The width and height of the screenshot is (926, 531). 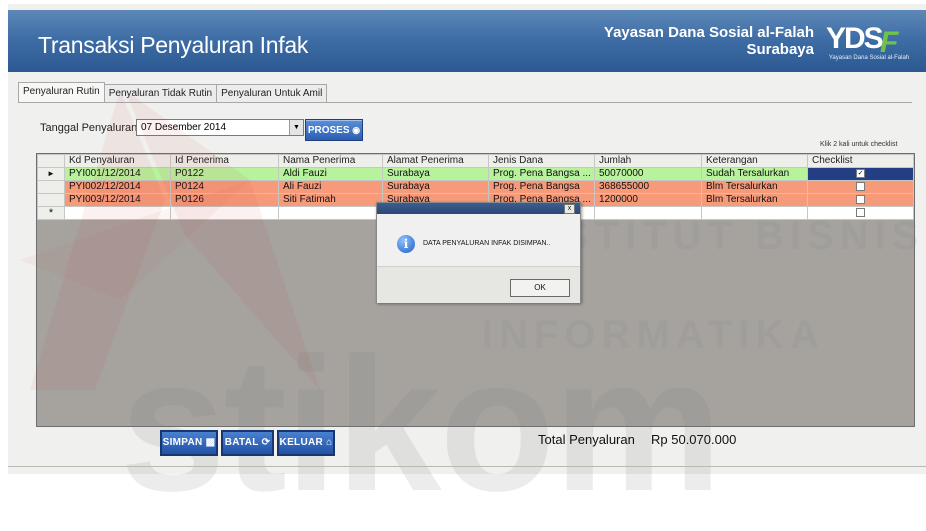 I want to click on cell-kd: PYI002/12/2014, so click(x=117, y=187).